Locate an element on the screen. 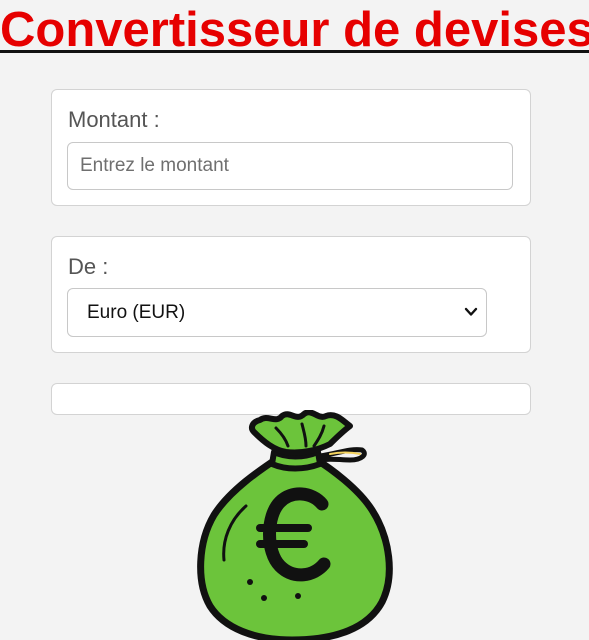 The image size is (589, 640). from-currency-card: De : Euro (EUR) is located at coordinates (291, 294).